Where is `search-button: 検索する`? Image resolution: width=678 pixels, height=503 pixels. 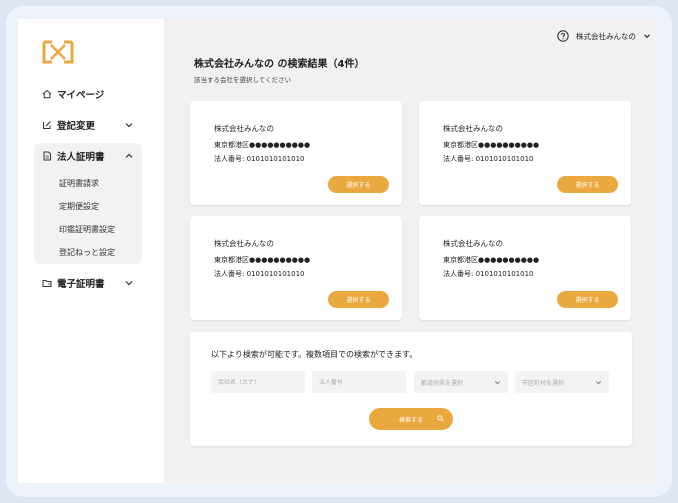
search-button: 検索する is located at coordinates (411, 419).